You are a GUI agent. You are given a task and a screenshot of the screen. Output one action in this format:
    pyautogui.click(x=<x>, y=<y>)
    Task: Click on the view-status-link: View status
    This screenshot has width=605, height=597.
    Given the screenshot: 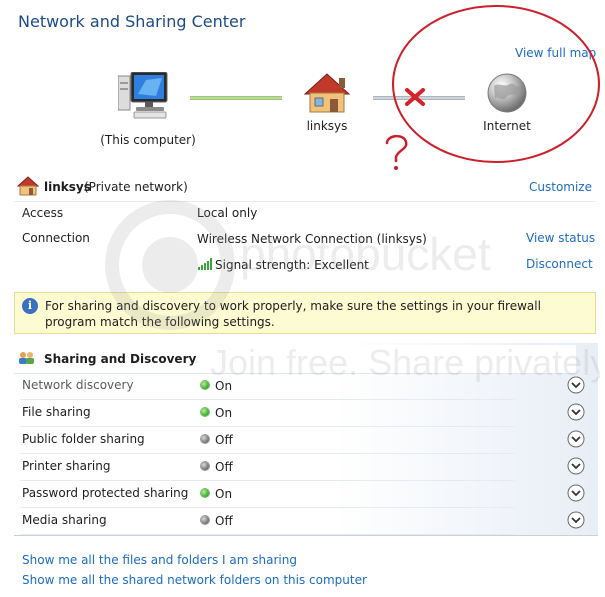 What is the action you would take?
    pyautogui.click(x=560, y=238)
    